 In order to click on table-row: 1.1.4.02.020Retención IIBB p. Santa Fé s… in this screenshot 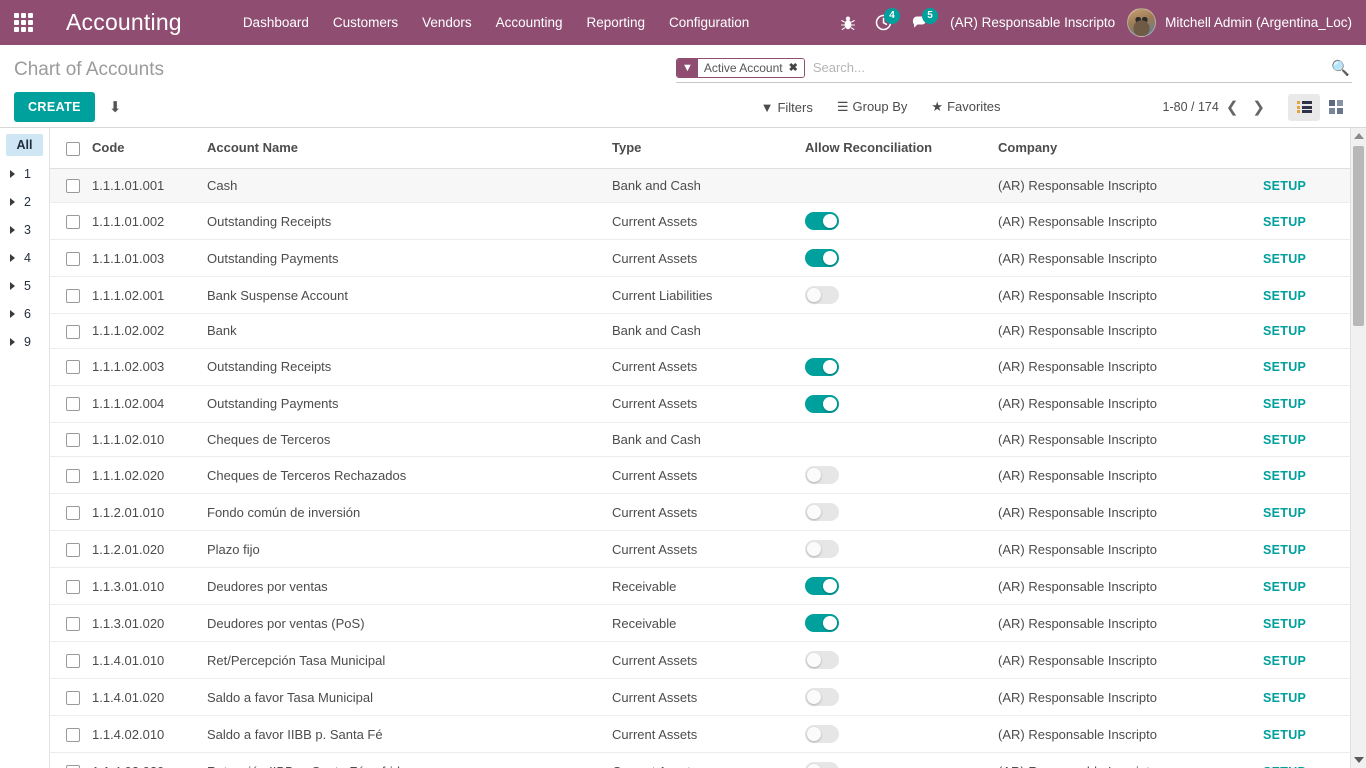, I will do `click(700, 760)`.